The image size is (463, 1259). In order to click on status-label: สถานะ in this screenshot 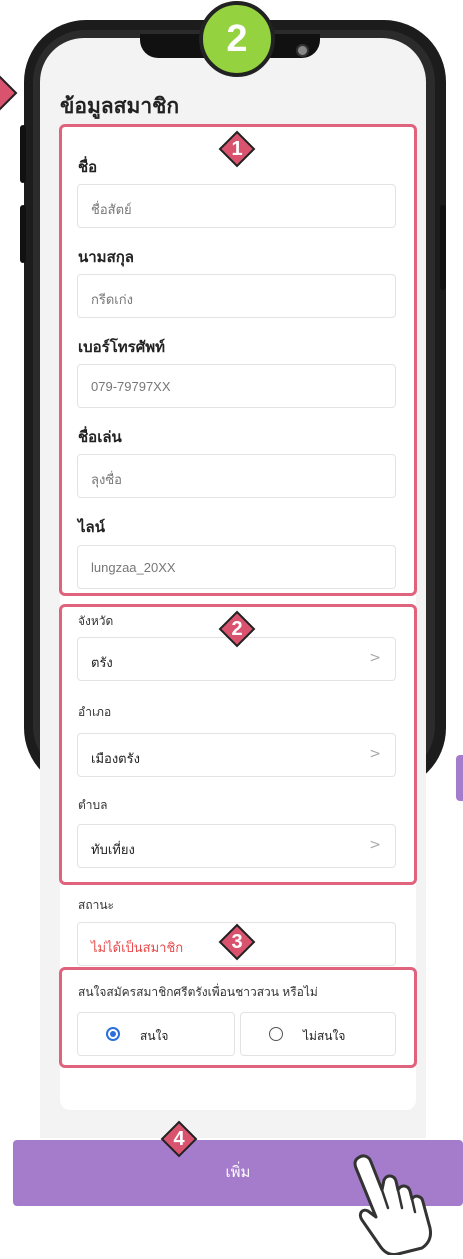, I will do `click(96, 905)`.